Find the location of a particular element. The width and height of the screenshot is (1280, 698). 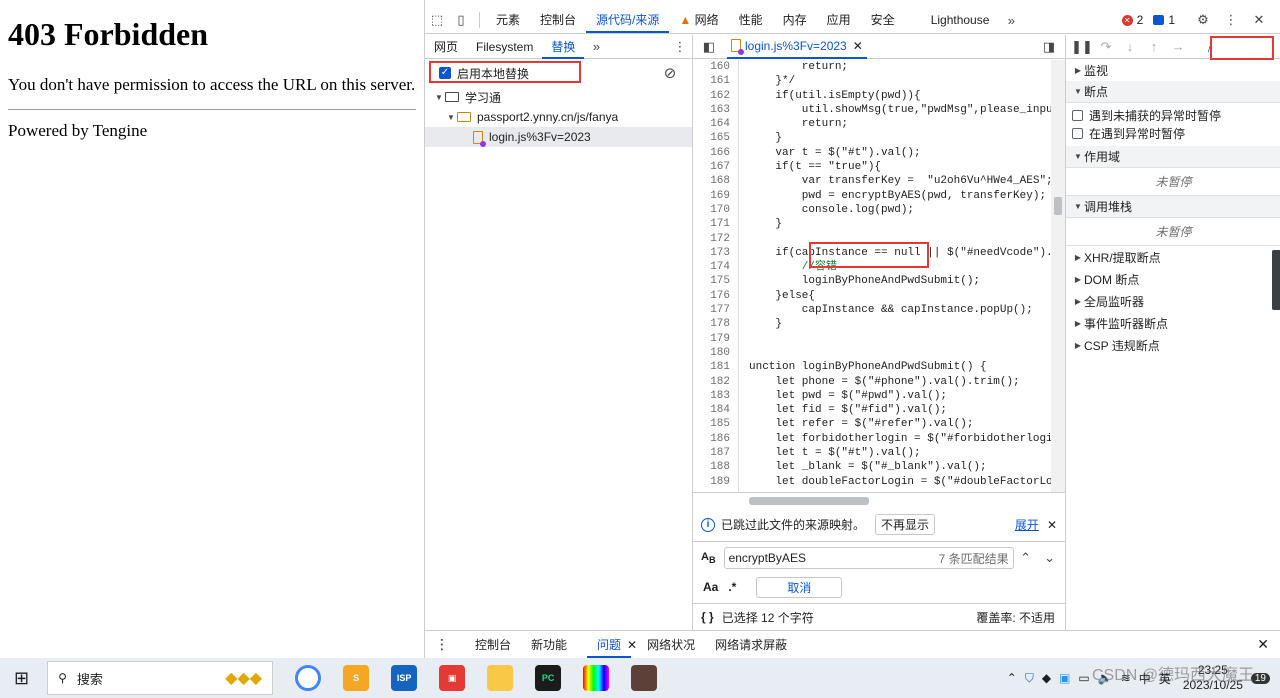

line-number: 171 is located at coordinates (715, 224).